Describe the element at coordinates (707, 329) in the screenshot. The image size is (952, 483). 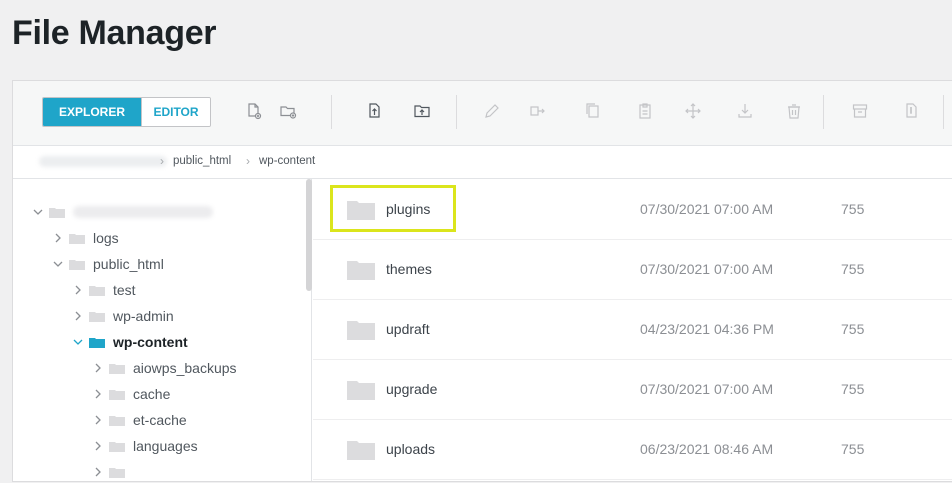
I see `file-date: 04/23/2021 04:36 PM` at that location.